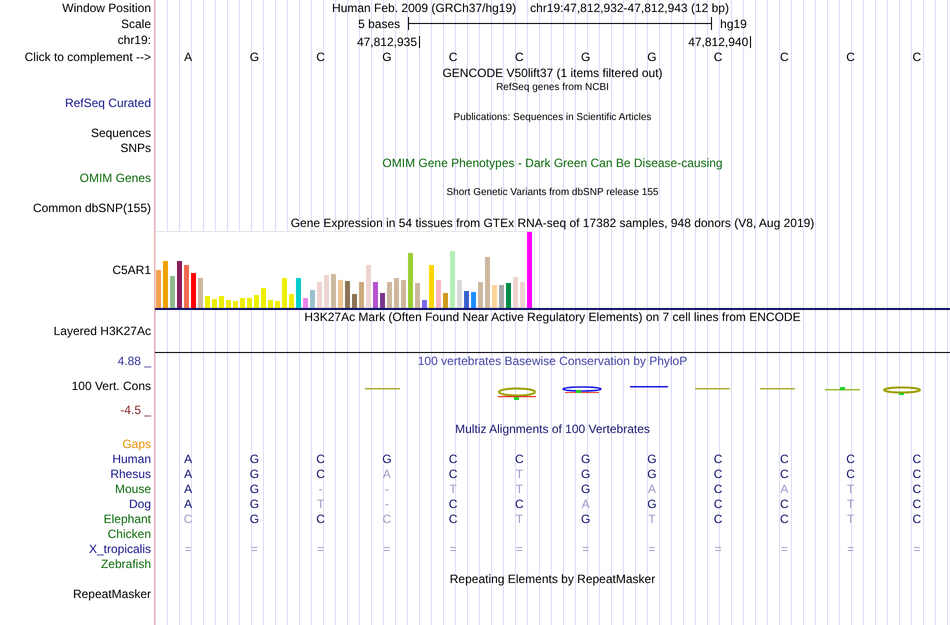 Image resolution: width=950 pixels, height=625 pixels. Describe the element at coordinates (134, 40) in the screenshot. I see `row-label: chr19:` at that location.